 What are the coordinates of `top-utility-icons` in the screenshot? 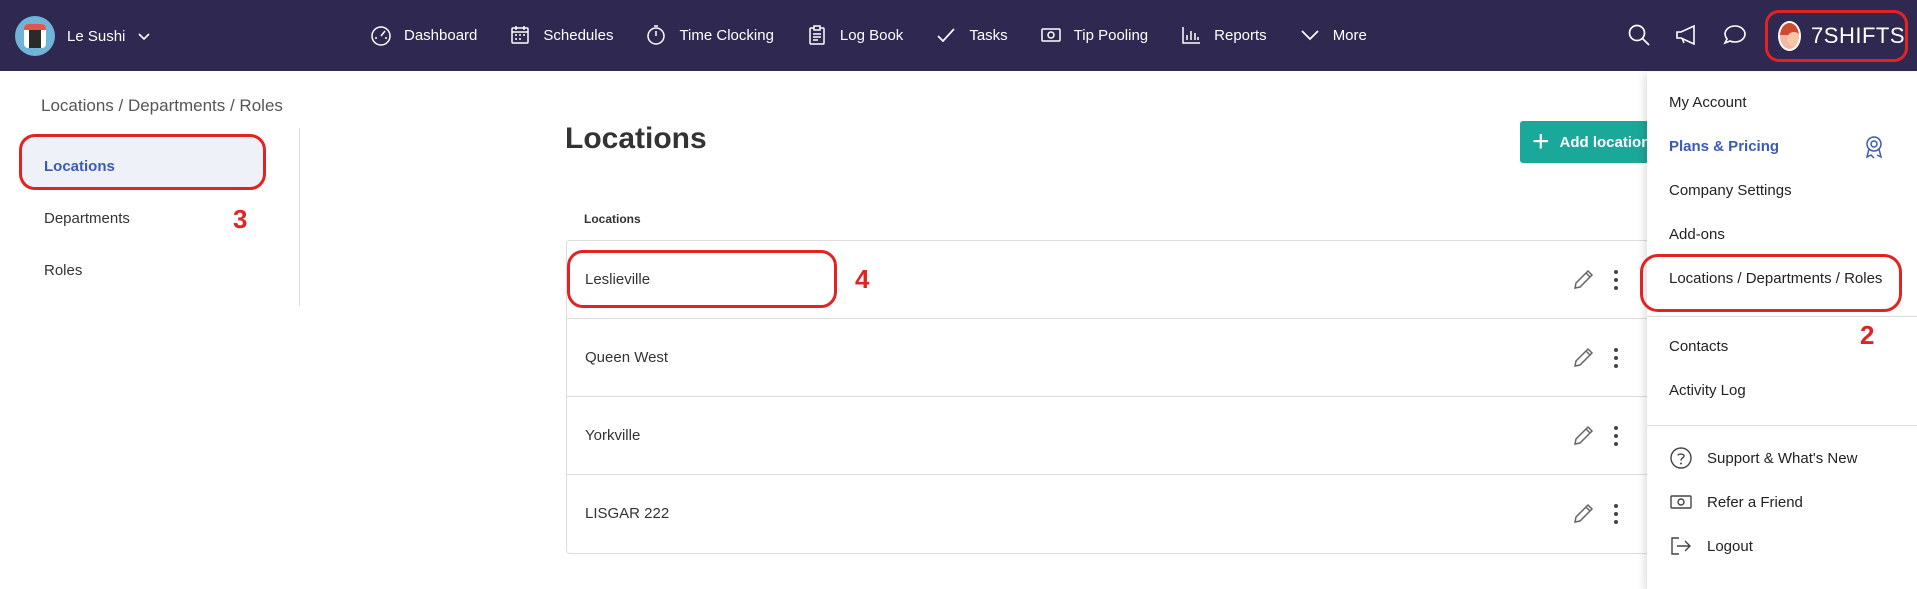 It's located at (1698, 35).